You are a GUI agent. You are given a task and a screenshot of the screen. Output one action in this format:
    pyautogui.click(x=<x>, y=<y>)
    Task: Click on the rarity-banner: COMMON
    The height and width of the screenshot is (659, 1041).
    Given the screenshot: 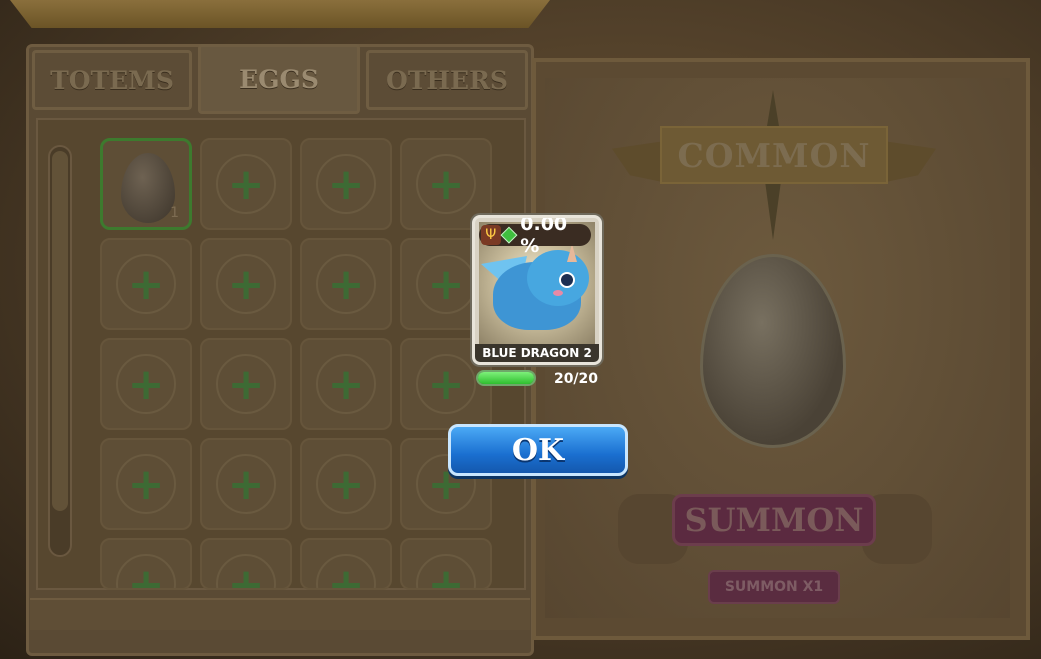 What is the action you would take?
    pyautogui.click(x=774, y=155)
    